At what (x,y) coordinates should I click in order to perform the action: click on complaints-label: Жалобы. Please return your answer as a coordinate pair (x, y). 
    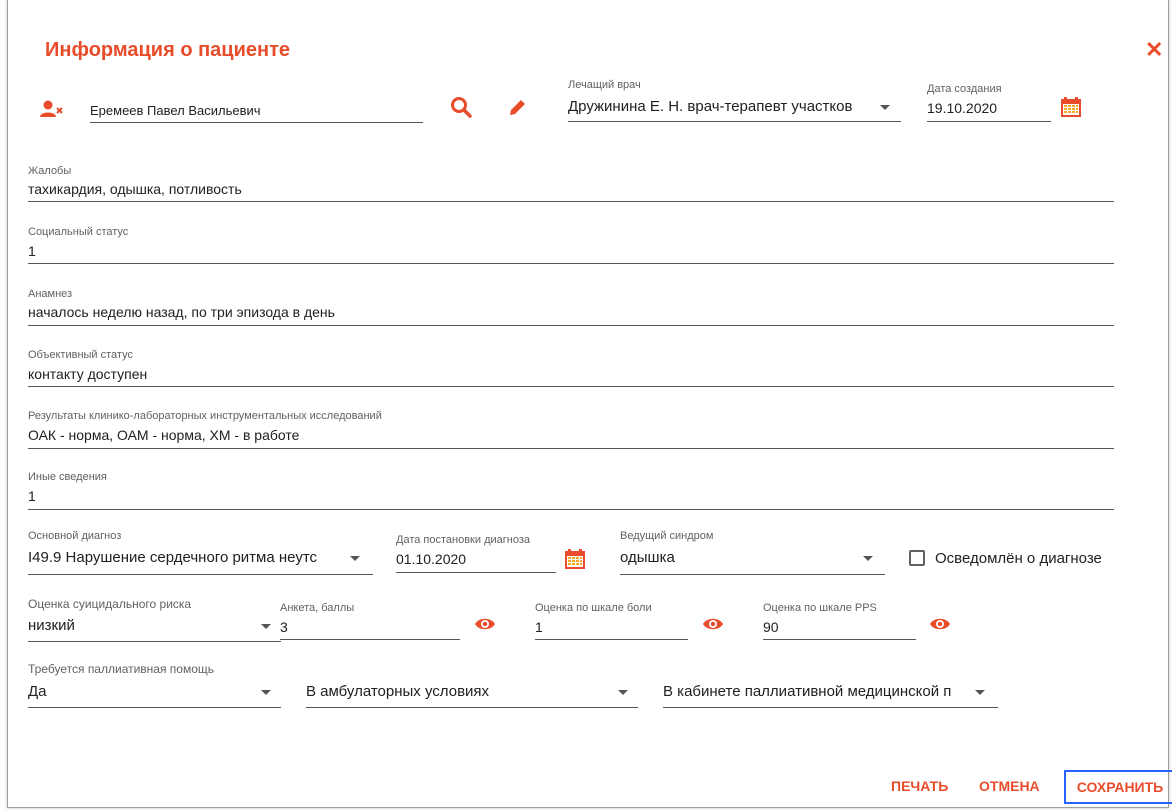
    Looking at the image, I should click on (50, 171).